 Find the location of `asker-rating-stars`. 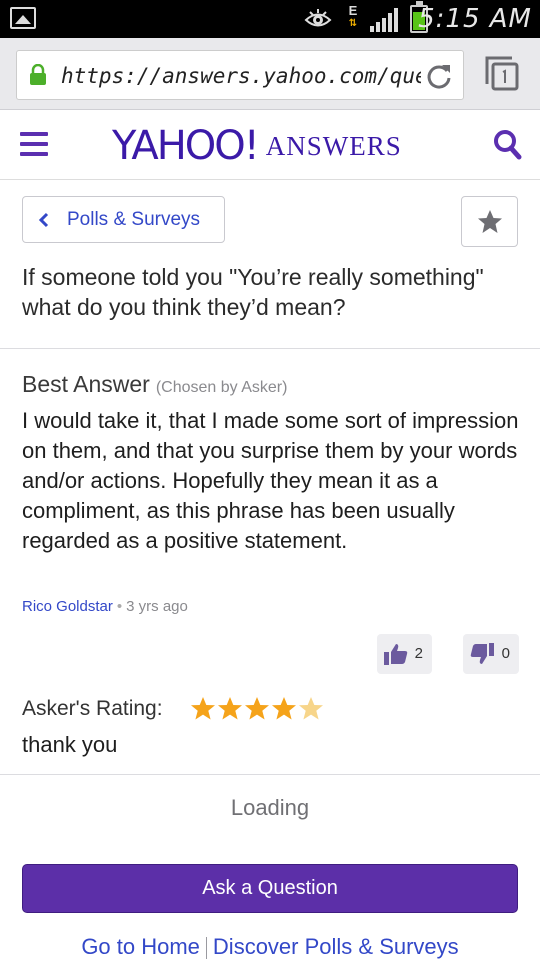

asker-rating-stars is located at coordinates (257, 708).